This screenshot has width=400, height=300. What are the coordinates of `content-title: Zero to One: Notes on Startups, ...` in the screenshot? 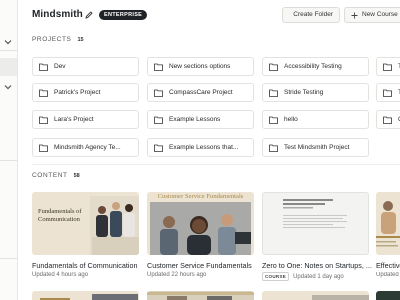 It's located at (317, 265).